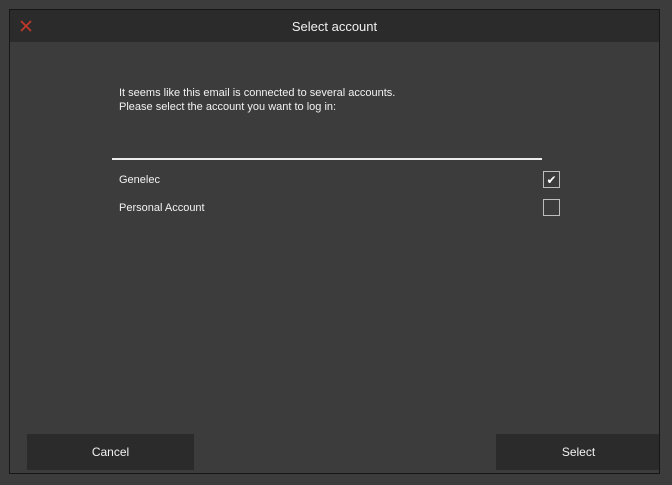 Image resolution: width=672 pixels, height=485 pixels. I want to click on select-button: Select, so click(577, 452).